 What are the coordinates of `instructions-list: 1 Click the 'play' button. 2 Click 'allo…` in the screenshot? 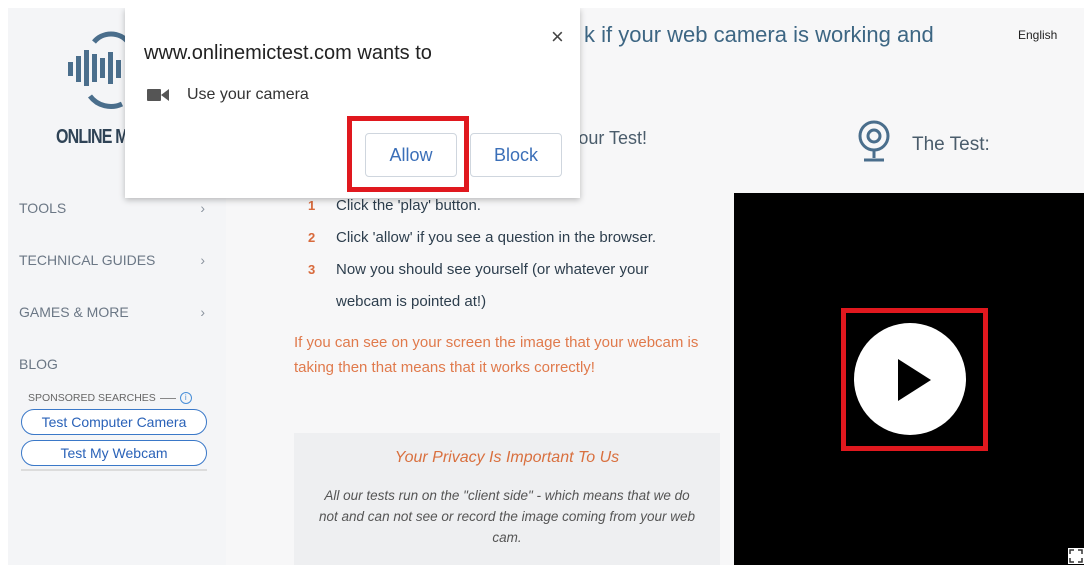 It's located at (481, 254).